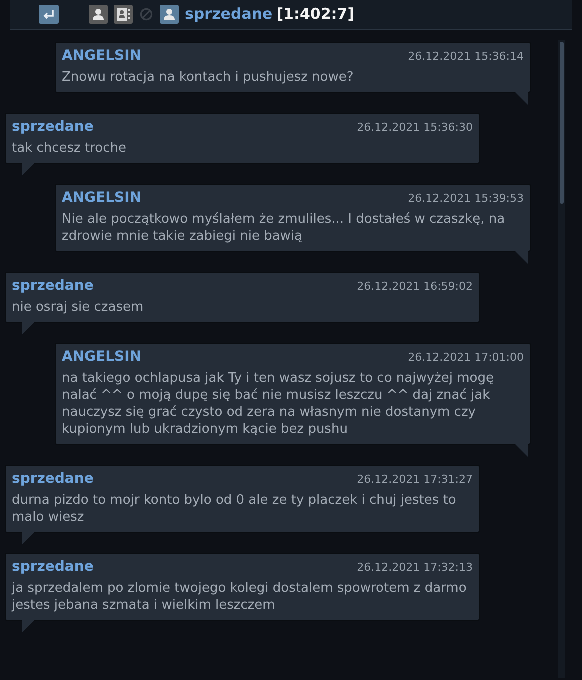 The image size is (582, 680). Describe the element at coordinates (415, 480) in the screenshot. I see `message-time: 26.12.2021 17:31:27` at that location.